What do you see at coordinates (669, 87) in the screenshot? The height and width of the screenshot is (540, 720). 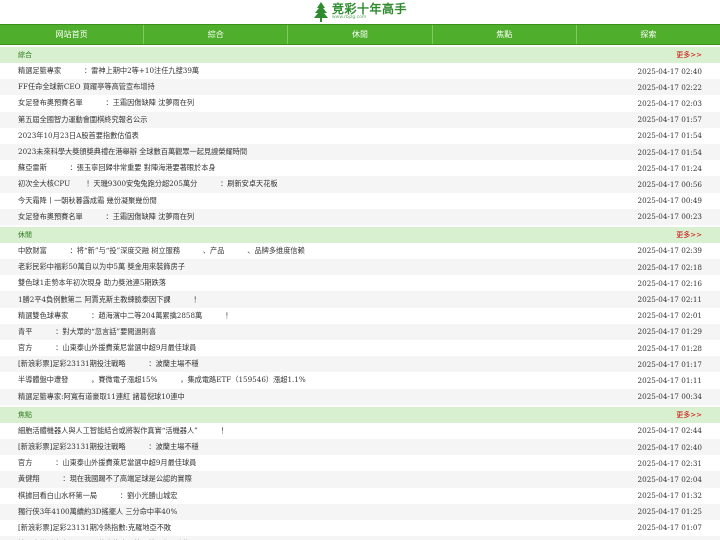 I see `article-date: 2025-04-17 02:22` at bounding box center [669, 87].